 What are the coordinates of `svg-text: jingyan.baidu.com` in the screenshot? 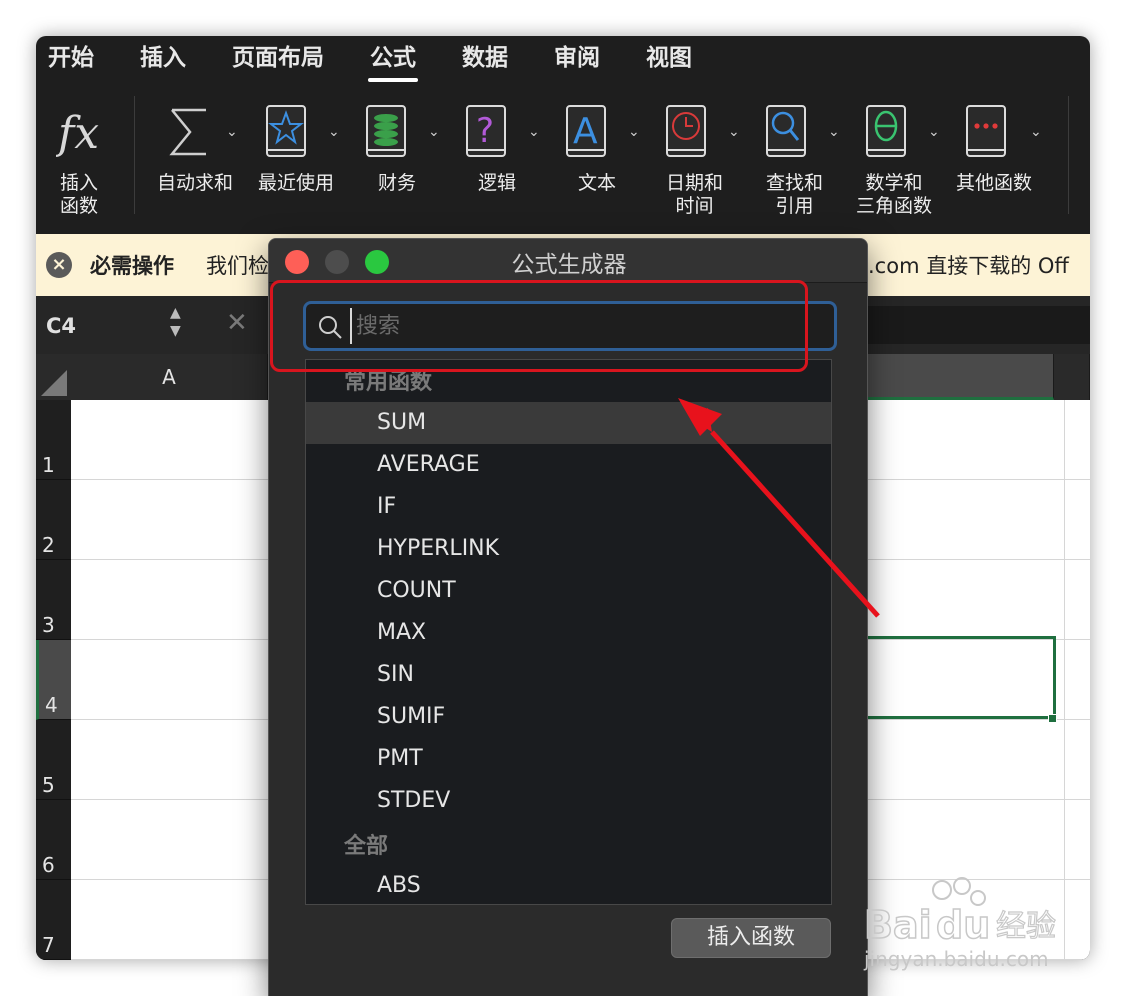 It's located at (956, 959).